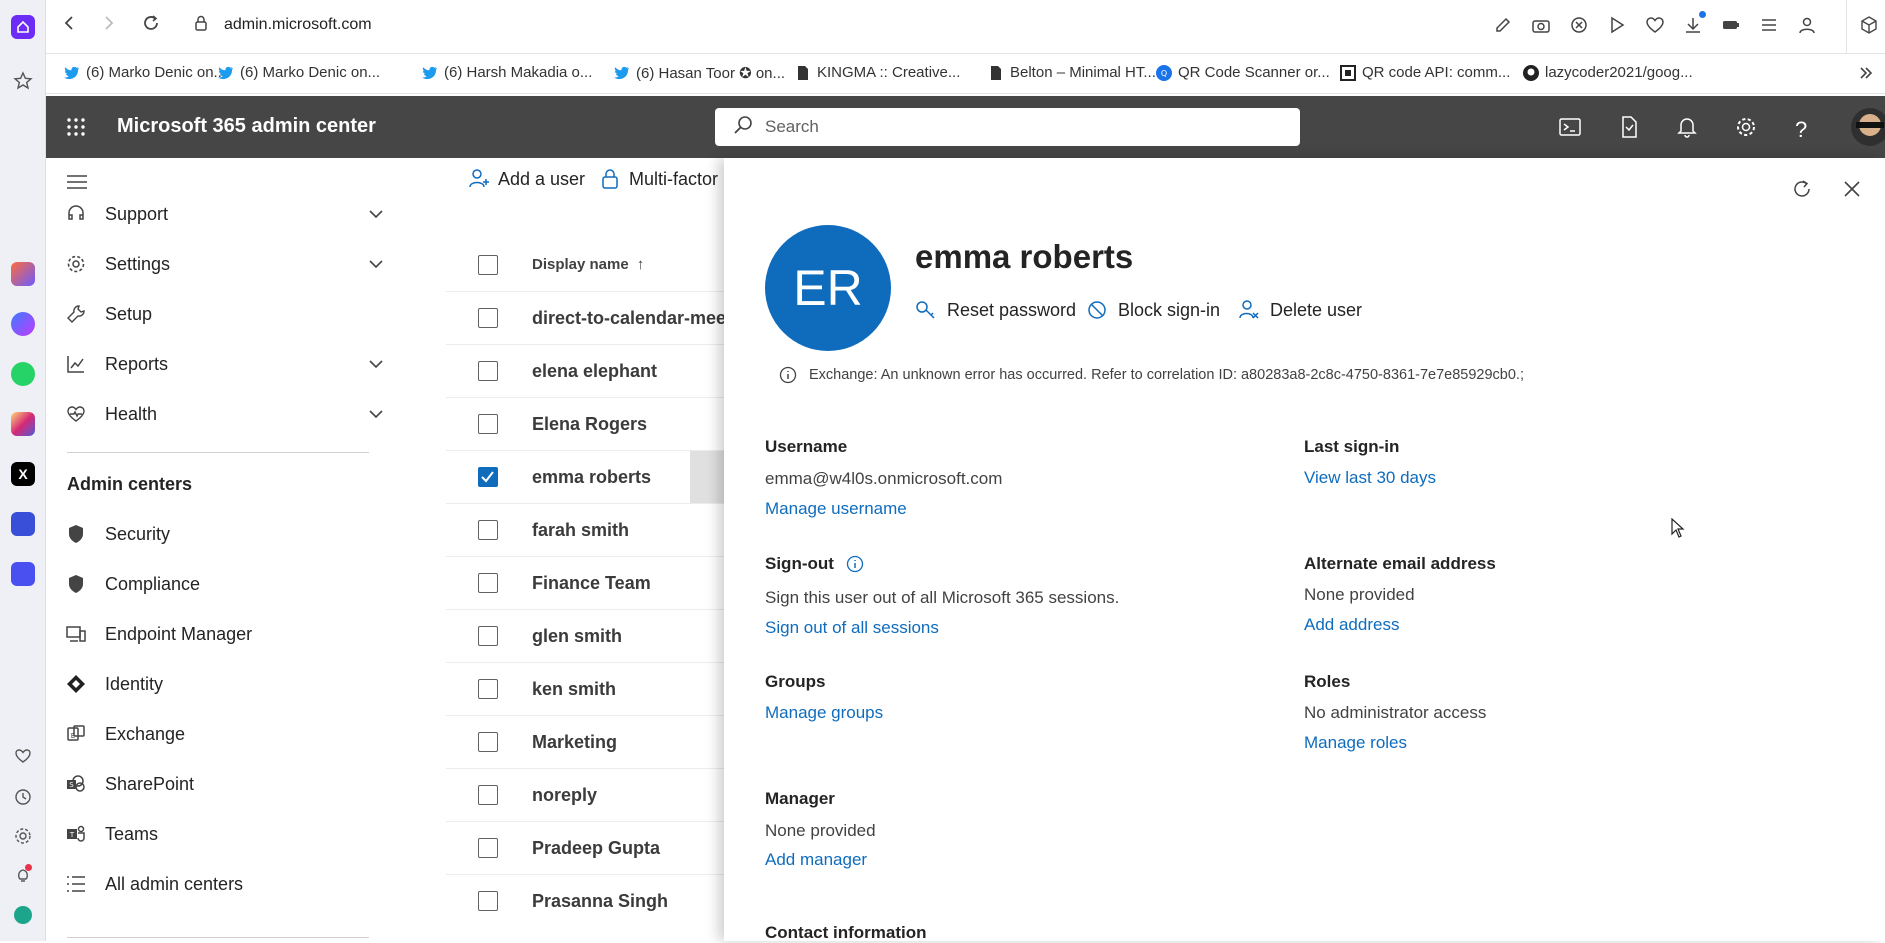 The width and height of the screenshot is (1885, 943). I want to click on nav-item-endpoint-manager: Endpoint Manager, so click(224, 634).